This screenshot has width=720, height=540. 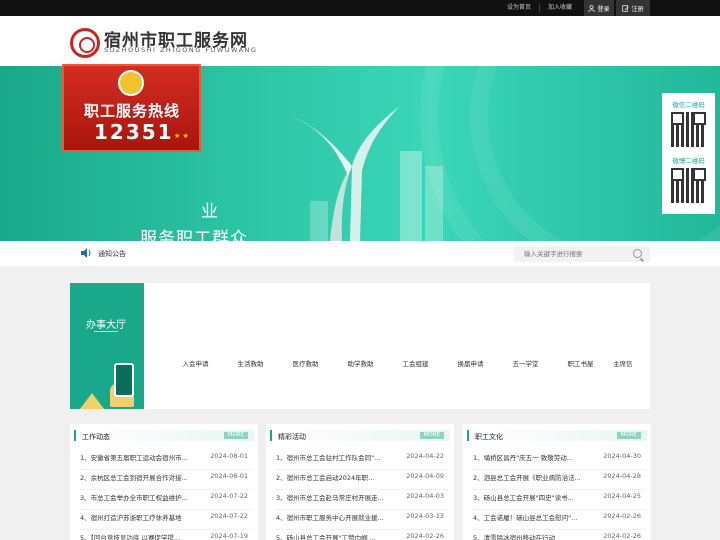 I want to click on item-date: 2024-04-03, so click(x=425, y=496).